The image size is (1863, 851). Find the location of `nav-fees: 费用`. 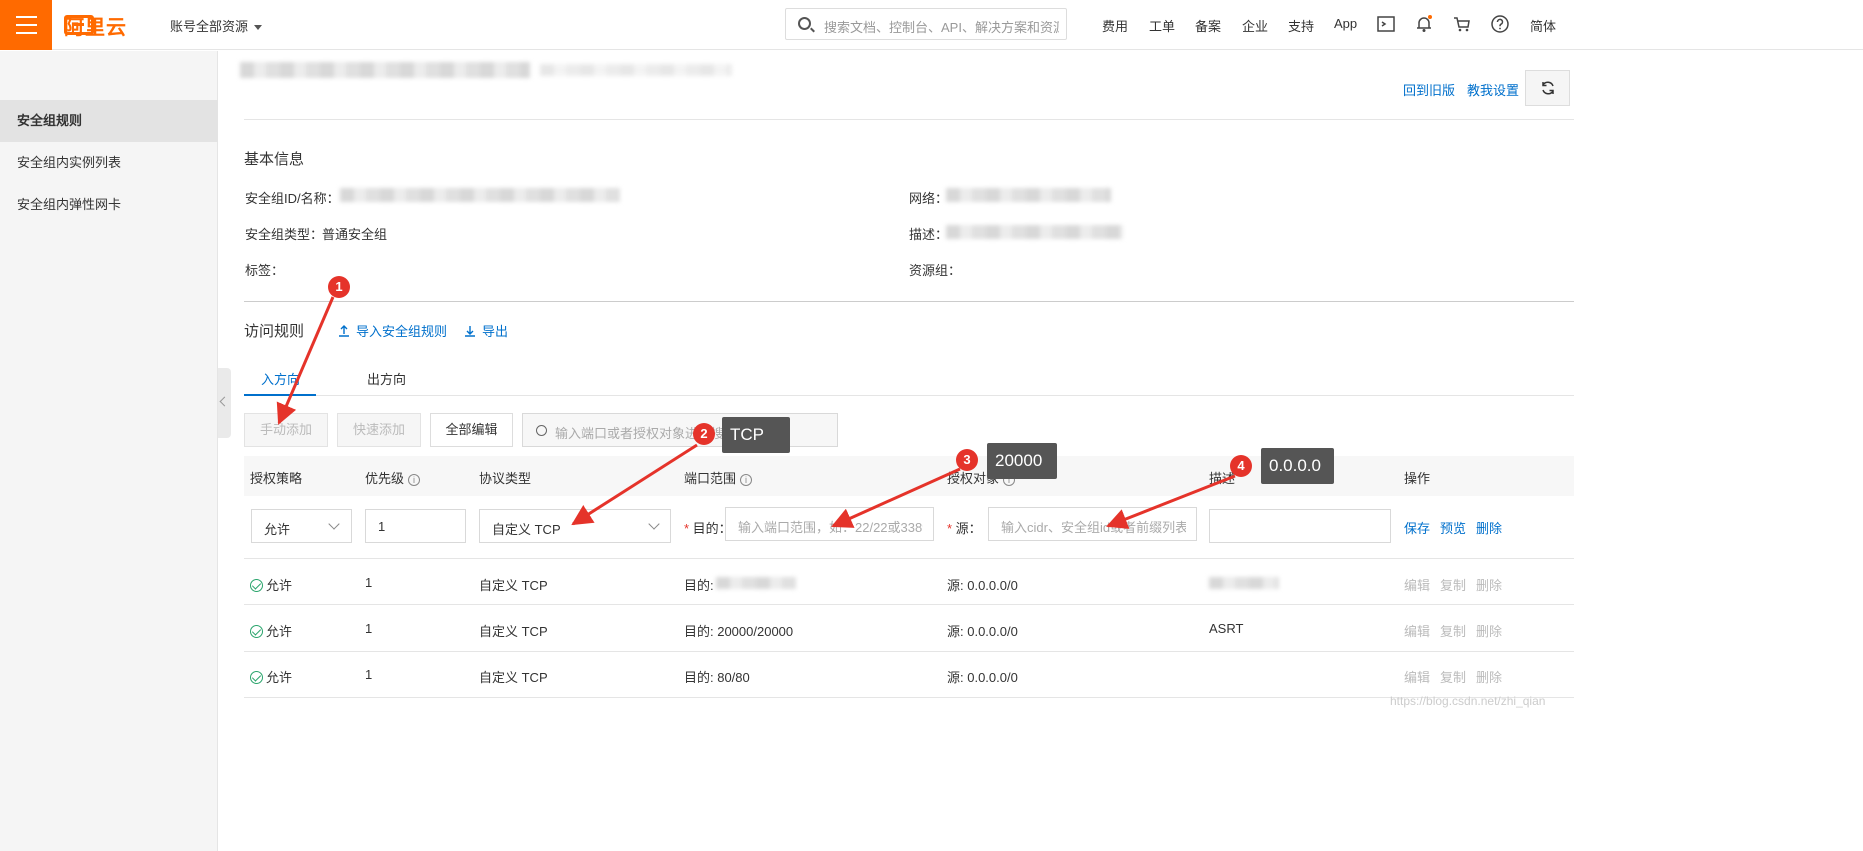

nav-fees: 费用 is located at coordinates (1115, 25).